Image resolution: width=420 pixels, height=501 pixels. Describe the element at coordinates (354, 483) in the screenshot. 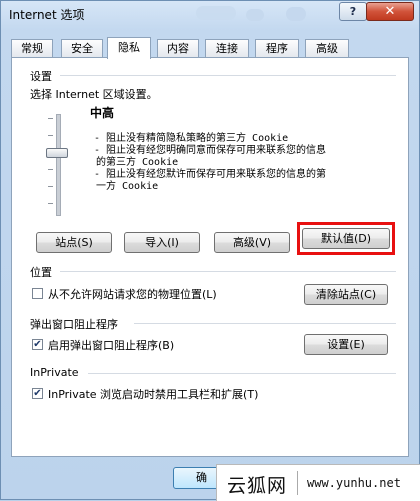

I see `watermark-url: www.yunhu.net` at that location.